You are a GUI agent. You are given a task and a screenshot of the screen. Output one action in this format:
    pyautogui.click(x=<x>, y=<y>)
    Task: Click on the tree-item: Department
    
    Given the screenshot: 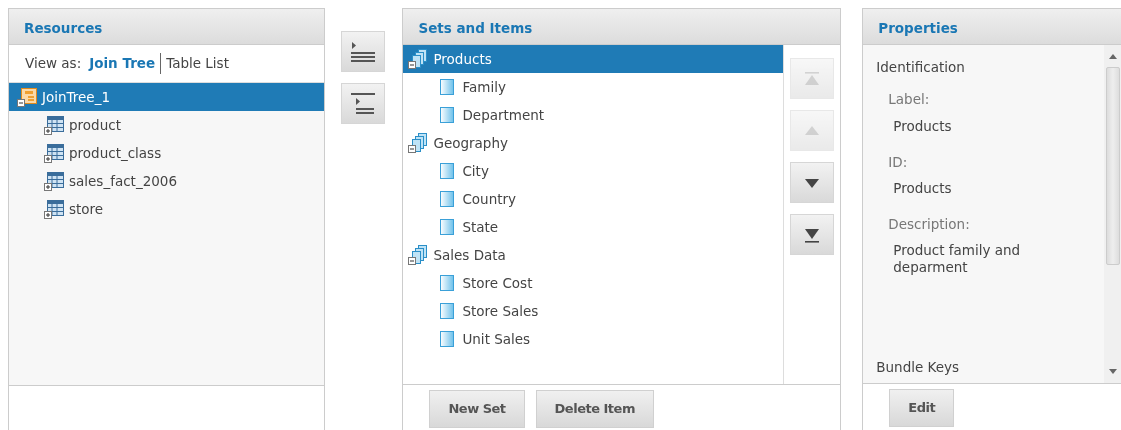 What is the action you would take?
    pyautogui.click(x=593, y=115)
    